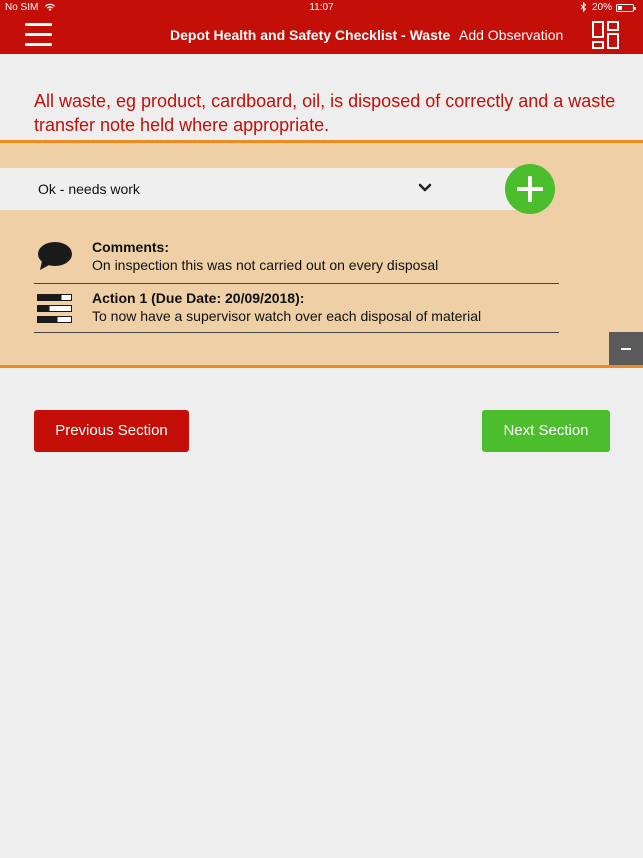  Describe the element at coordinates (265, 189) in the screenshot. I see `status-select: Ok - needs work` at that location.